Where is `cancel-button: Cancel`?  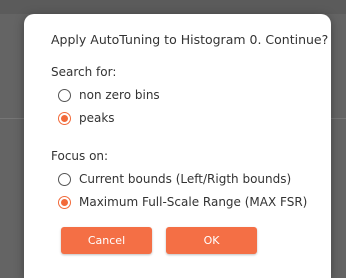
cancel-button: Cancel is located at coordinates (106, 240).